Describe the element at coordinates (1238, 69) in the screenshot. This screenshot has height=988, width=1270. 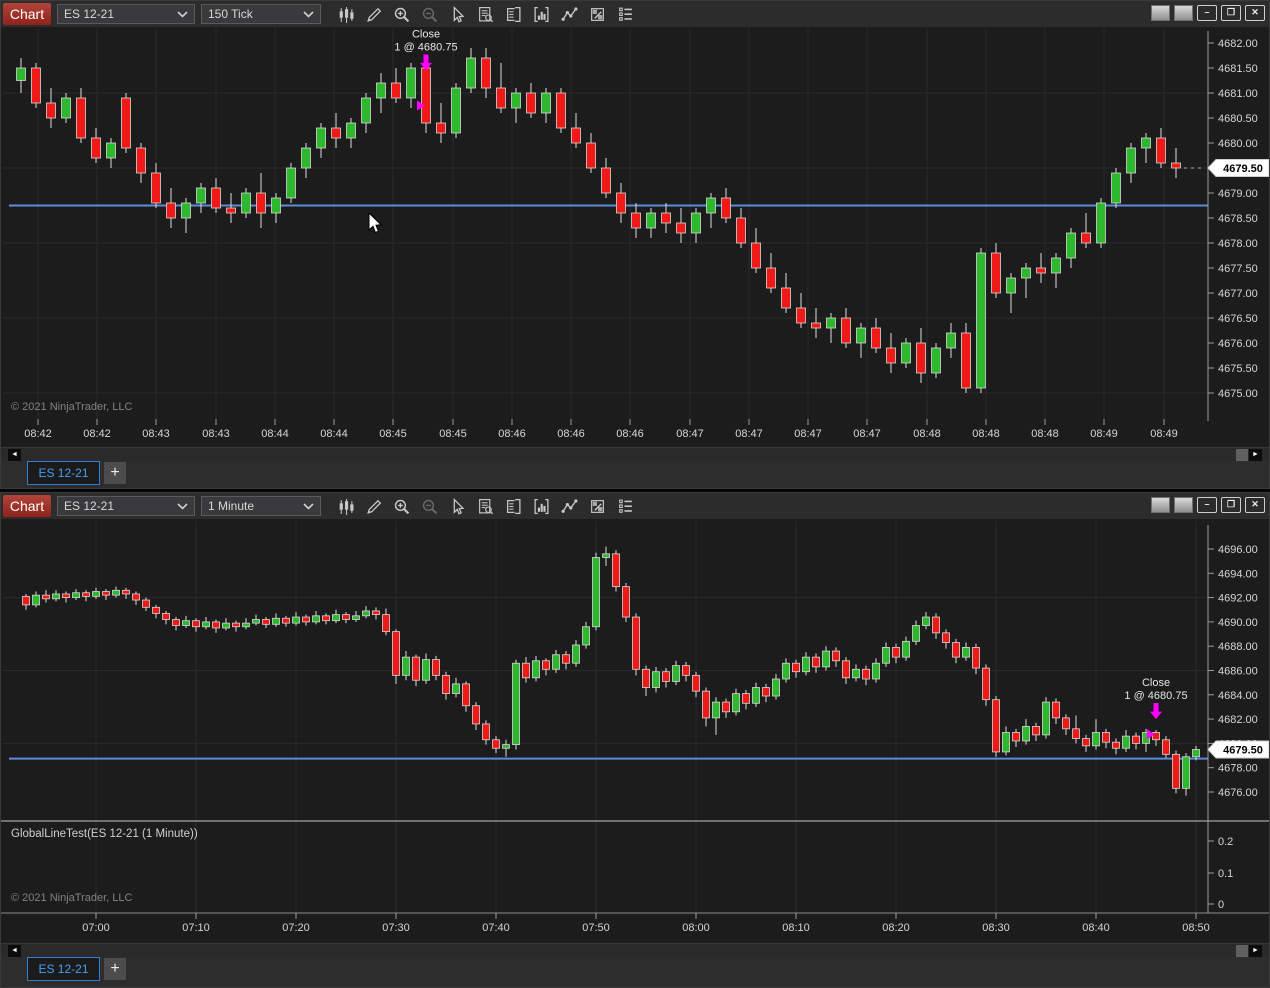
I see `price-axis-label: 4681.50` at that location.